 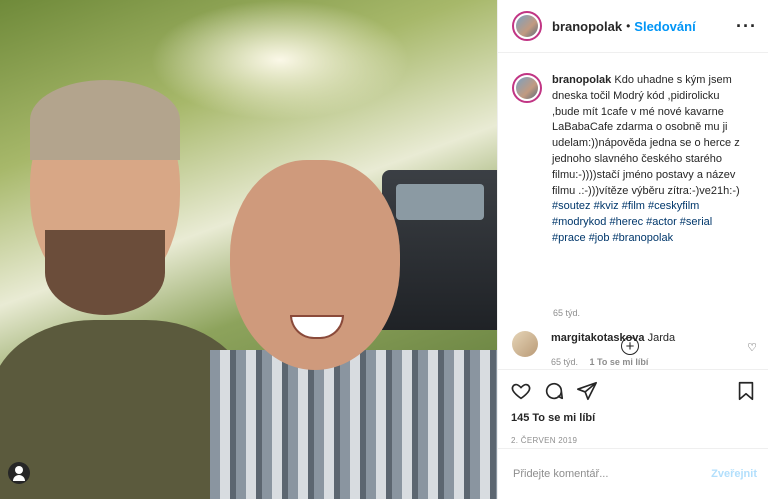 What do you see at coordinates (639, 418) in the screenshot?
I see `likes-count: 145 To se mi líbí` at bounding box center [639, 418].